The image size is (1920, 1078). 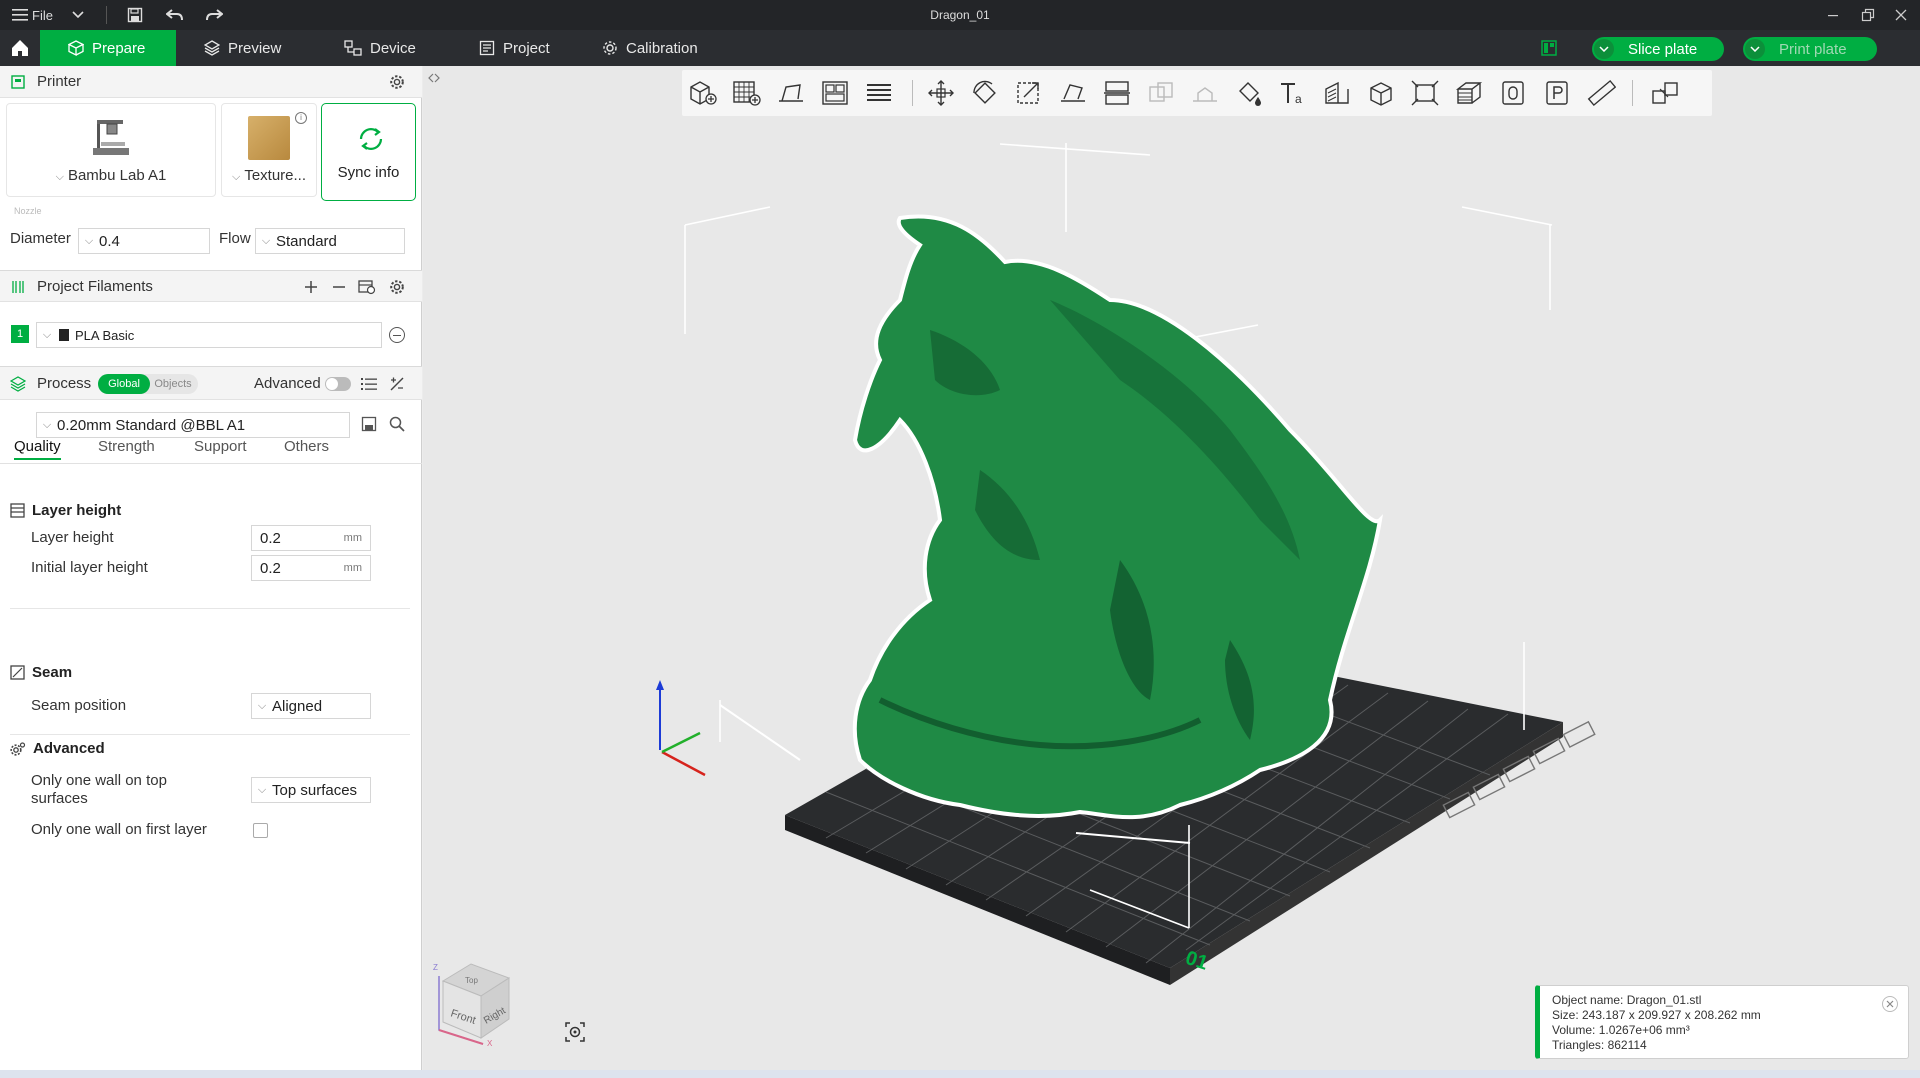 What do you see at coordinates (1425, 93) in the screenshot?
I see `assemble-icon` at bounding box center [1425, 93].